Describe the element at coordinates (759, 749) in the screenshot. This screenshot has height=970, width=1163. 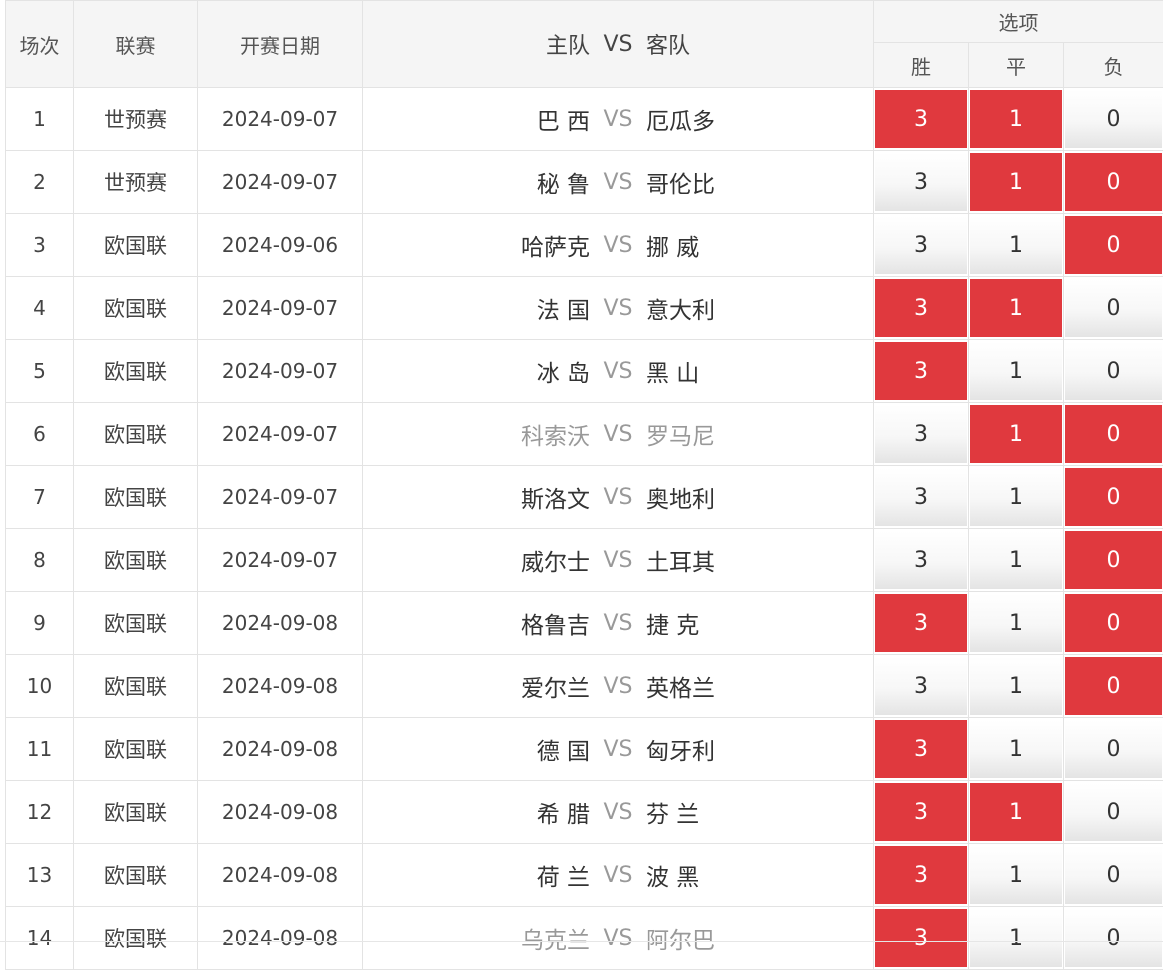
I see `away-team: 匈牙利` at that location.